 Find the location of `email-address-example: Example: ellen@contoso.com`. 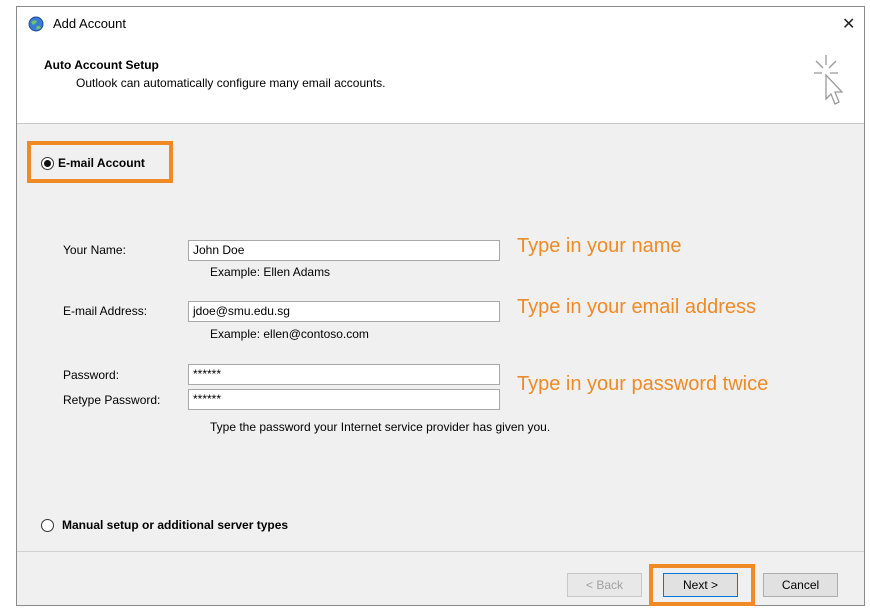

email-address-example: Example: ellen@contoso.com is located at coordinates (289, 334).